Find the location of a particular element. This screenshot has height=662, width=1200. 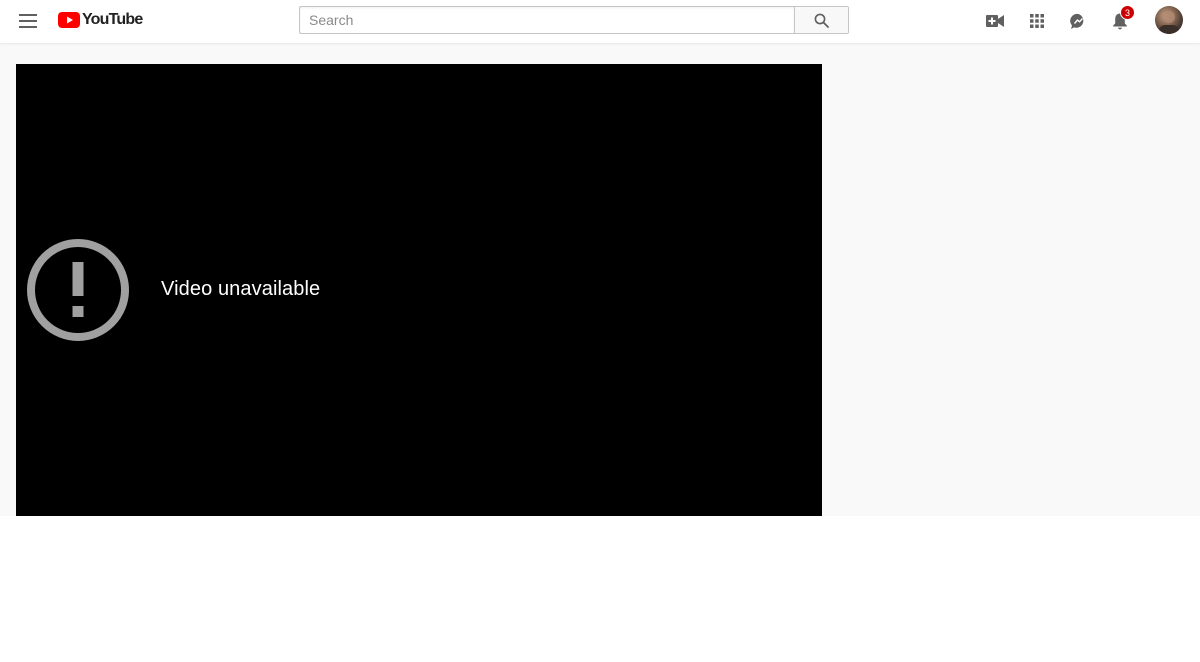

search-icon is located at coordinates (821, 20).